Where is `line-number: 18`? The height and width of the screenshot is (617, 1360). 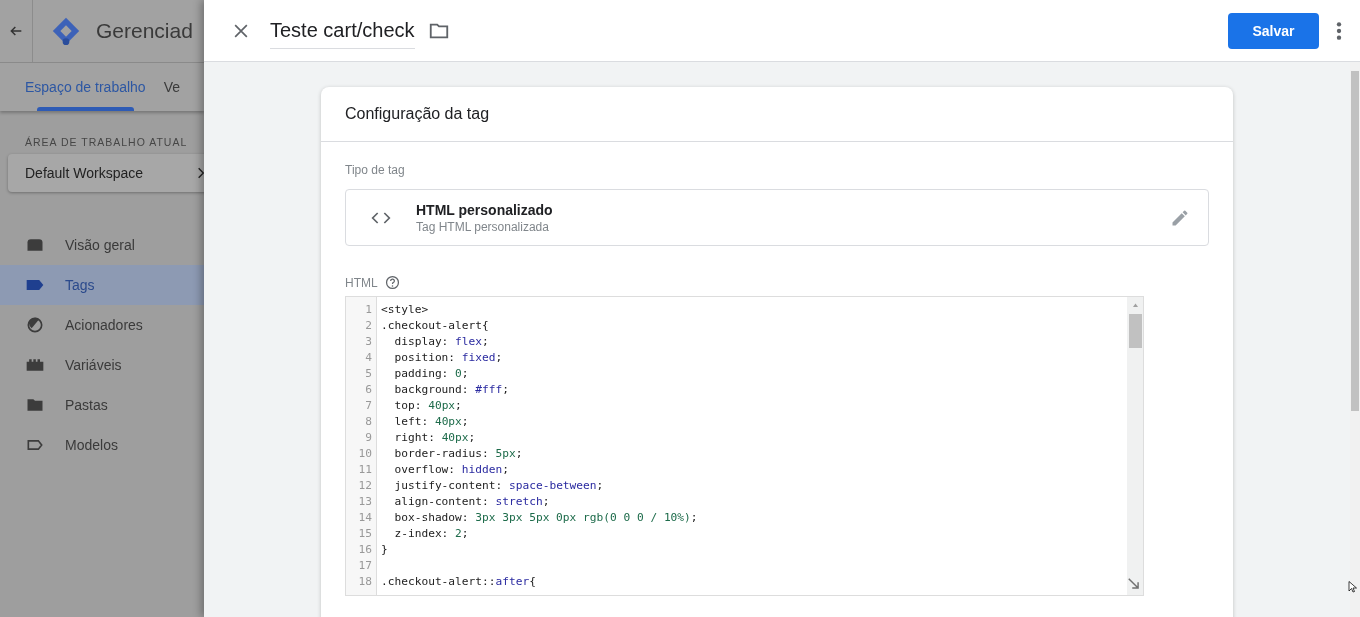
line-number: 18 is located at coordinates (365, 582).